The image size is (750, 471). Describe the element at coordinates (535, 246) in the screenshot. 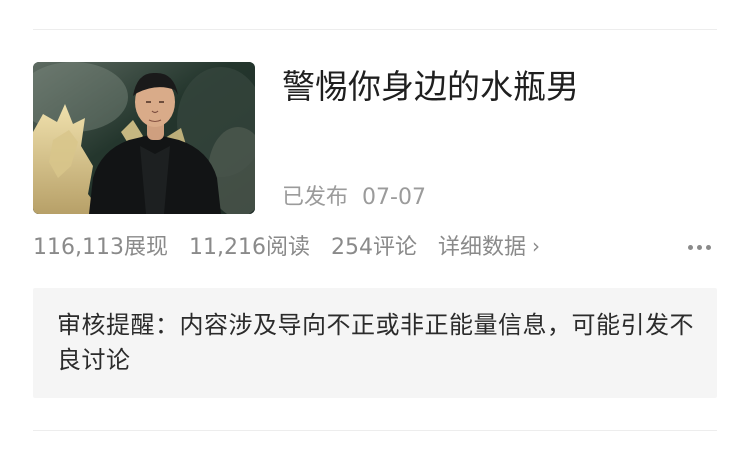

I see `chevron-right-icon: ›` at that location.